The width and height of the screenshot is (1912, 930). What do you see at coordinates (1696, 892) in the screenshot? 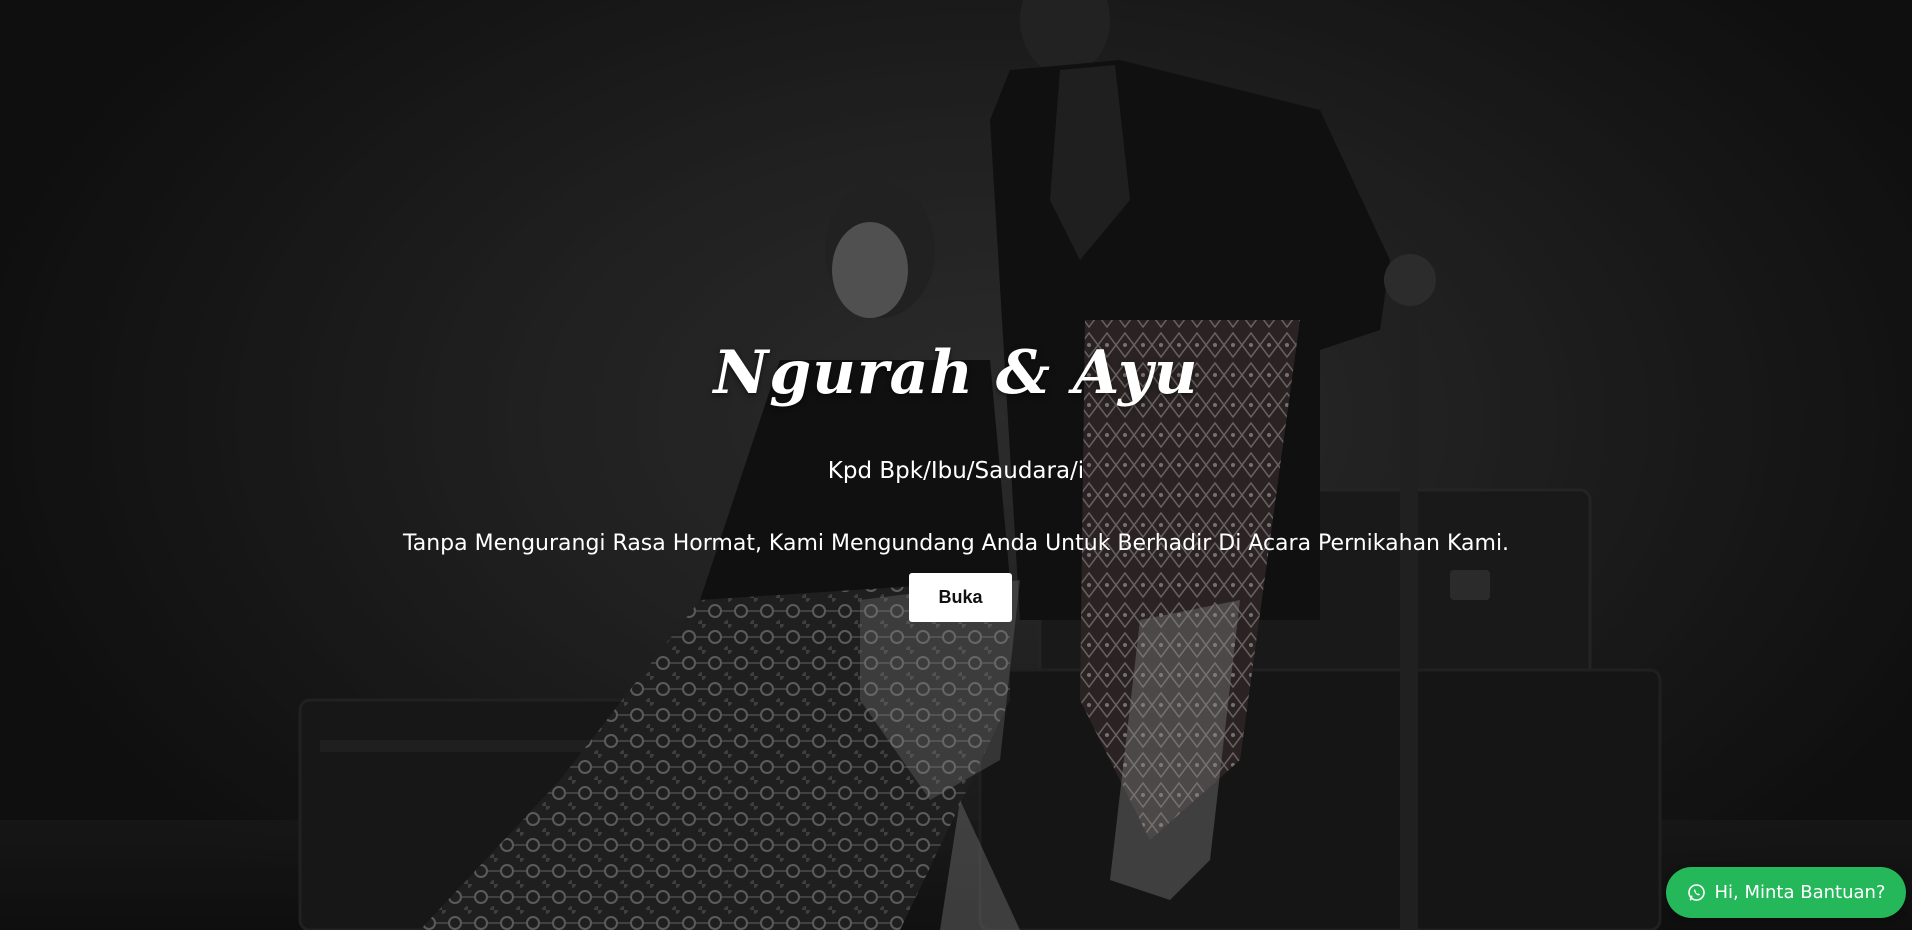
I see `whatsapp-icon` at bounding box center [1696, 892].